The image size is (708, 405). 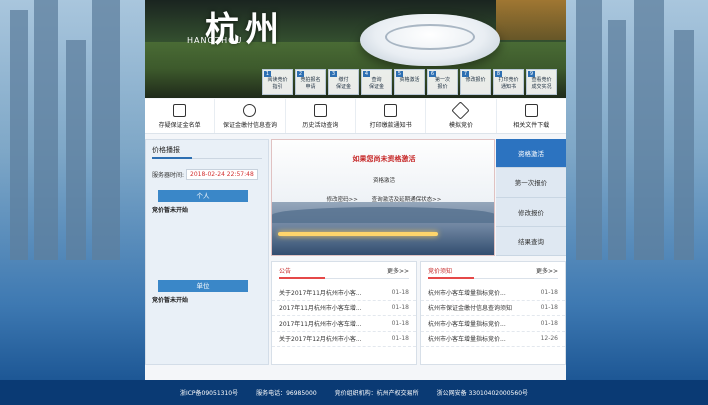 What do you see at coordinates (547, 270) in the screenshot?
I see `bid-guide-more-link: 更多>>` at bounding box center [547, 270].